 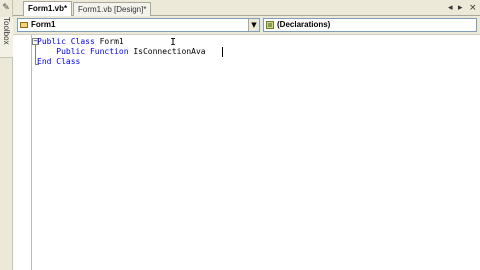 What do you see at coordinates (109, 41) in the screenshot?
I see `identifier-token: Form1` at bounding box center [109, 41].